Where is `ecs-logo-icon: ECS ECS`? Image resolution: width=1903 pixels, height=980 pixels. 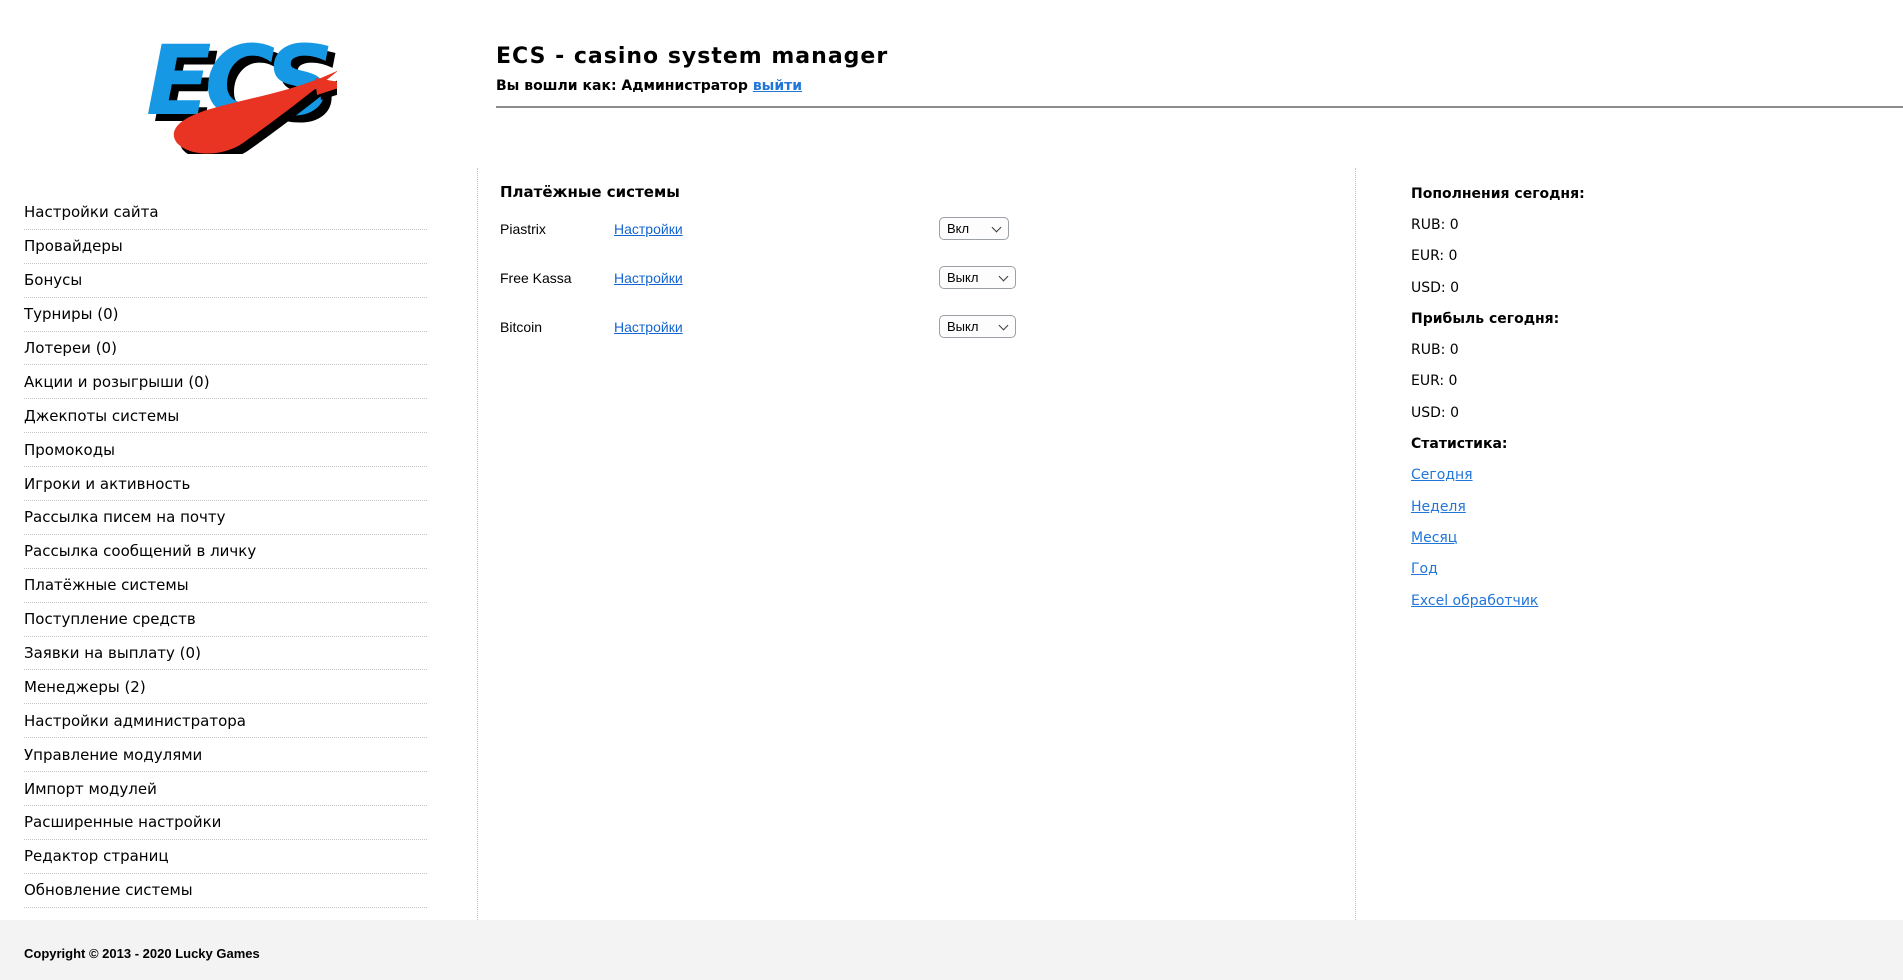 ecs-logo-icon: ECS ECS is located at coordinates (250, 93).